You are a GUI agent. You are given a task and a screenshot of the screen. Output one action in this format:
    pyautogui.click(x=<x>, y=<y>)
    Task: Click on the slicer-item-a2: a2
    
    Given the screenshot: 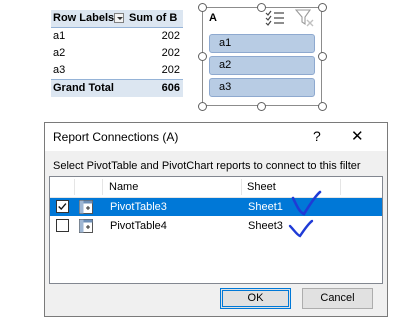 What is the action you would take?
    pyautogui.click(x=262, y=65)
    